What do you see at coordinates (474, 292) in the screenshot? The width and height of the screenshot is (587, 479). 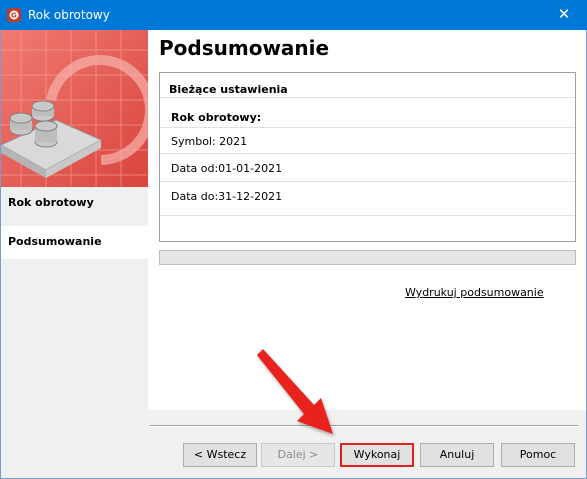 I see `print-summary-link: Wydrukuj podsumowanie` at bounding box center [474, 292].